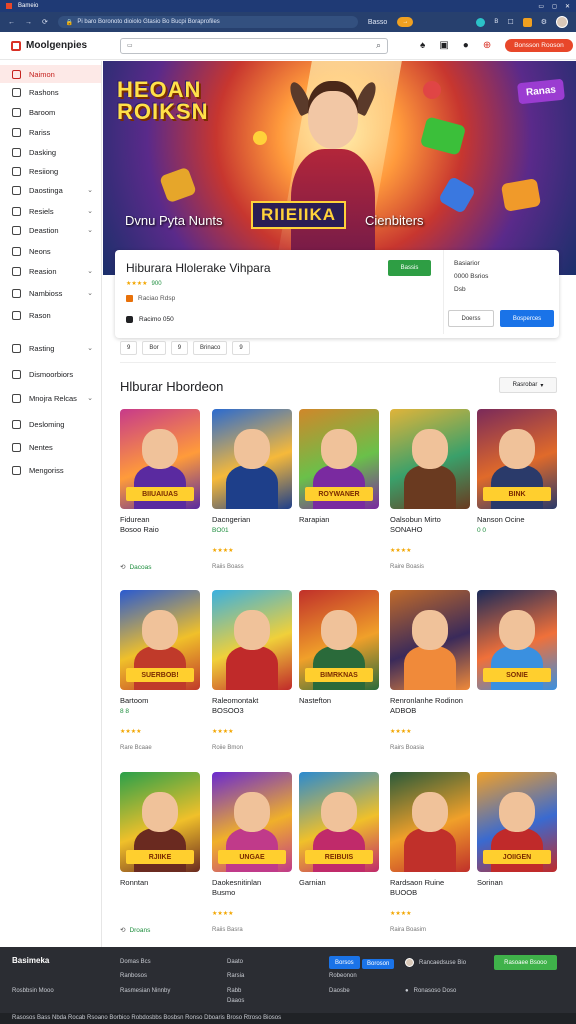  I want to click on reload-icon: ⟳, so click(45, 22).